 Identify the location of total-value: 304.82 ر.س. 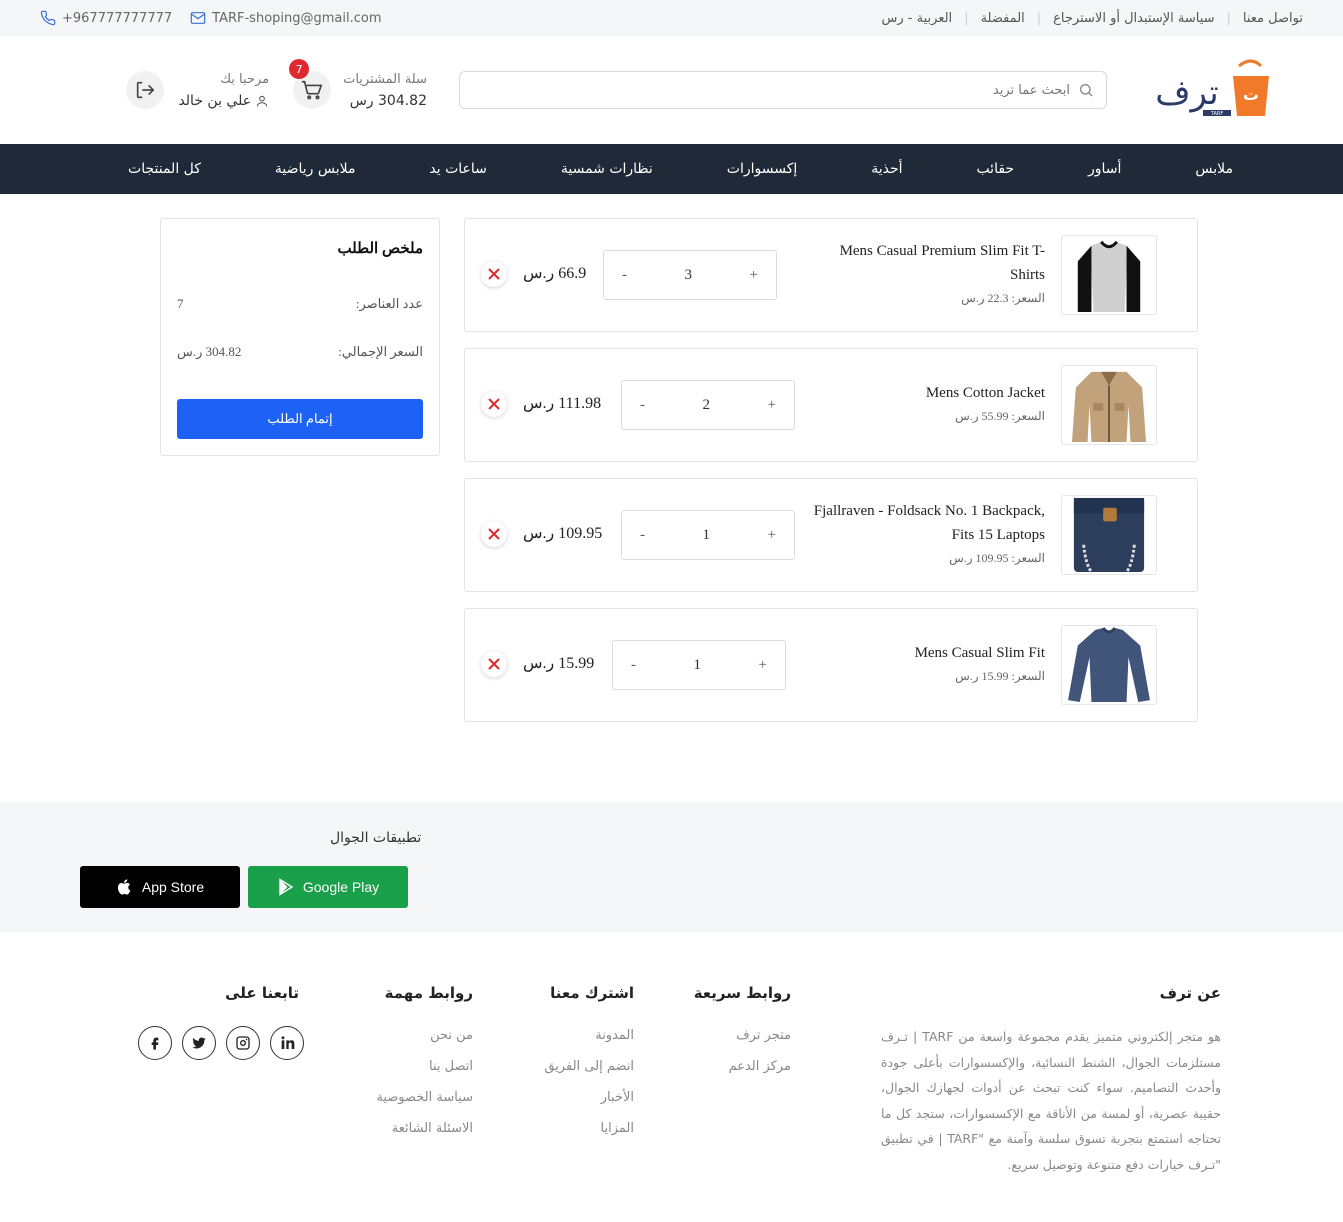
(209, 351).